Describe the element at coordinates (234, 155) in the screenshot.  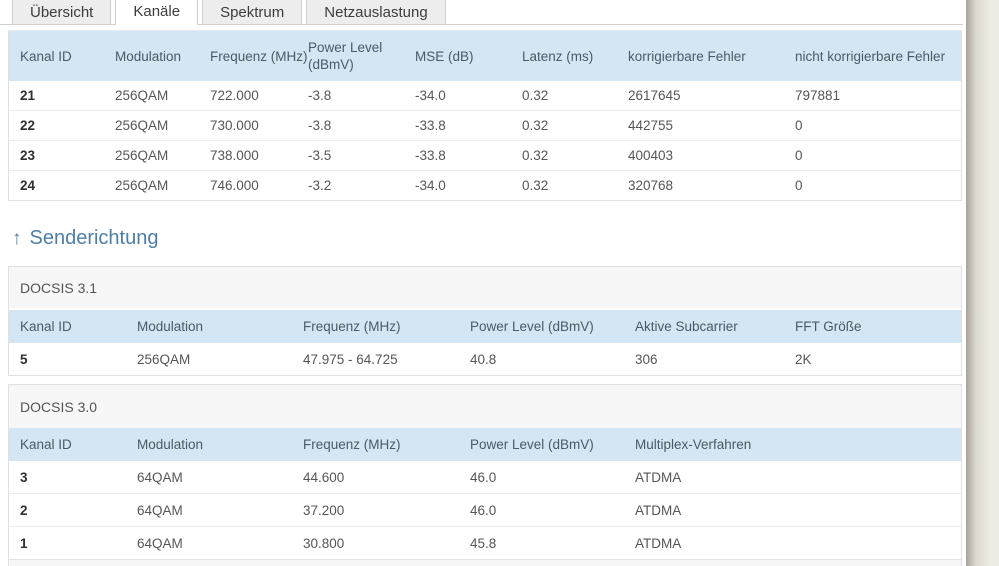
I see `cell-frequenz: 738.000` at that location.